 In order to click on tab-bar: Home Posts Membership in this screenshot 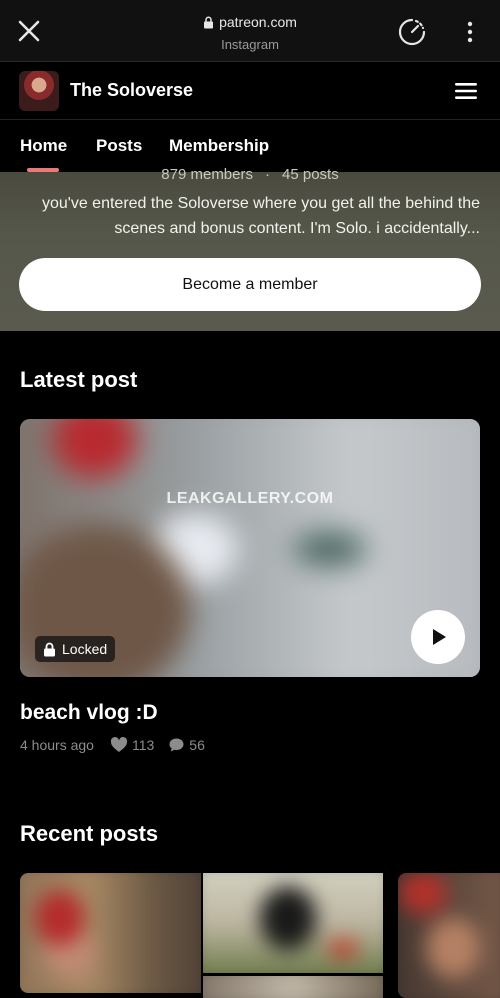, I will do `click(250, 146)`.